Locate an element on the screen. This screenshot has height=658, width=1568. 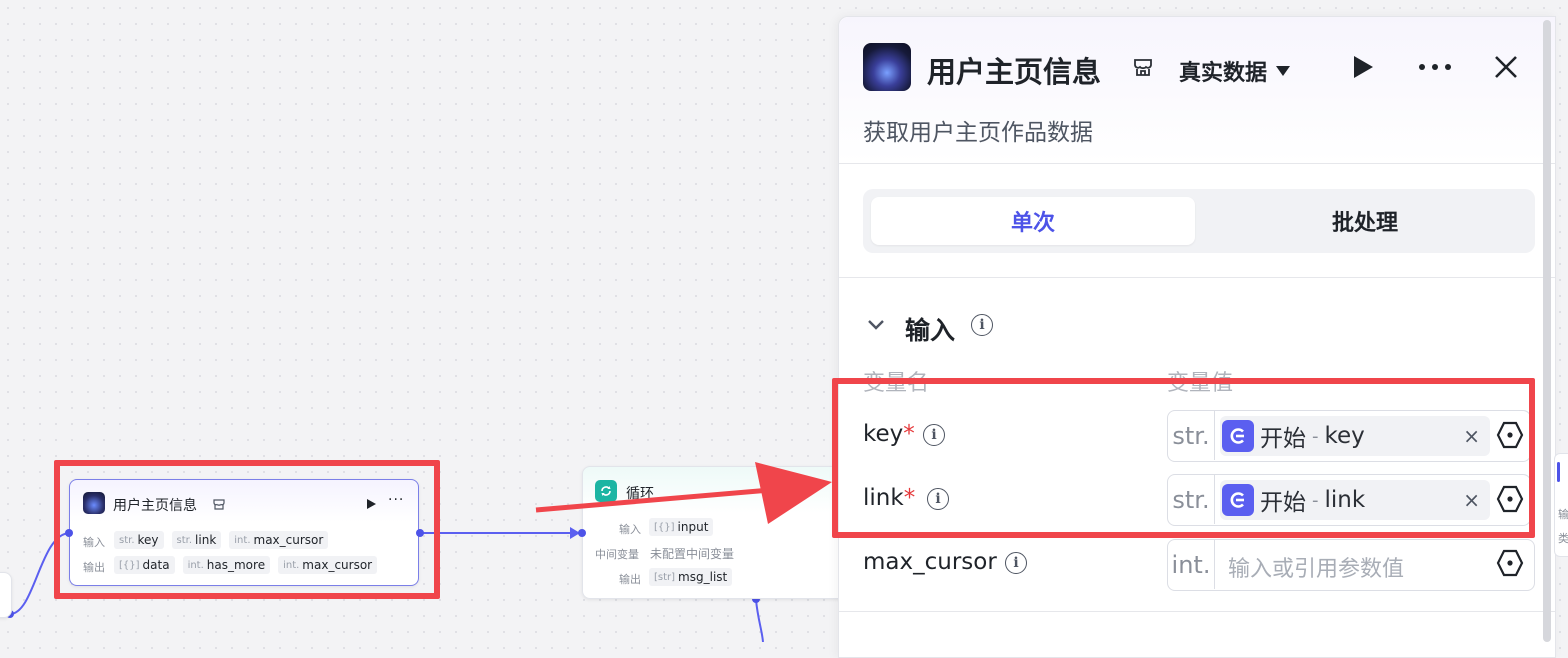
run-icon is located at coordinates (1363, 67).